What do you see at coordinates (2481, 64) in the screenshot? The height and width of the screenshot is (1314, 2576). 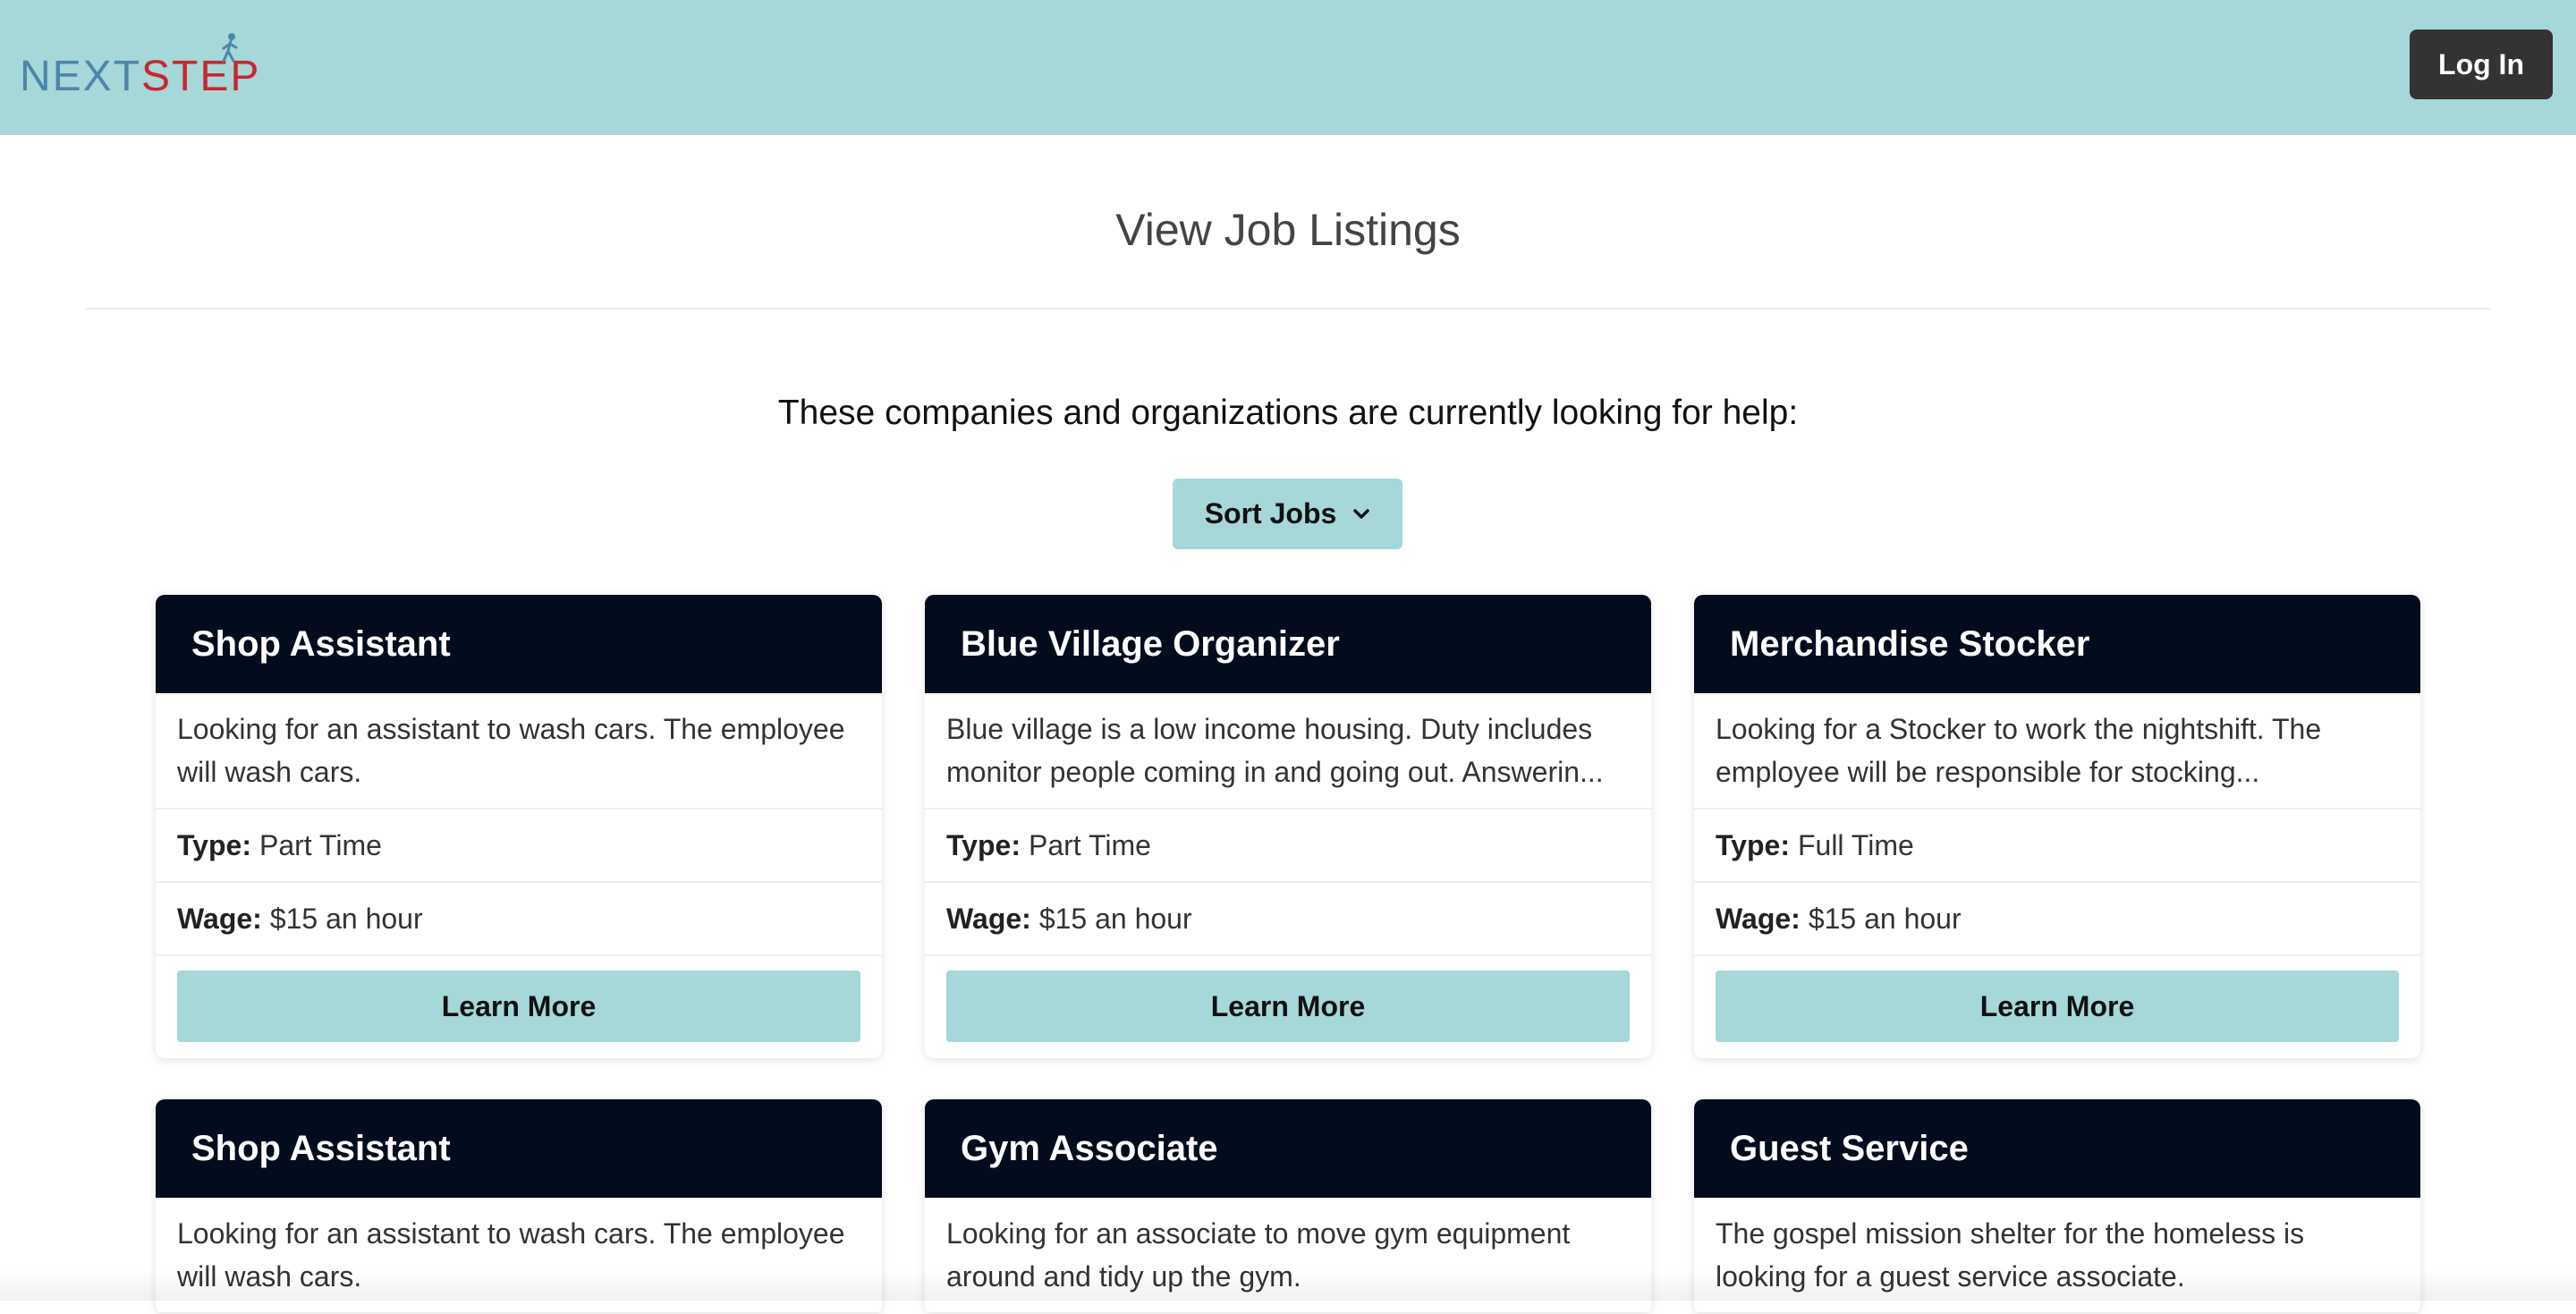 I see `login-button: Log In` at bounding box center [2481, 64].